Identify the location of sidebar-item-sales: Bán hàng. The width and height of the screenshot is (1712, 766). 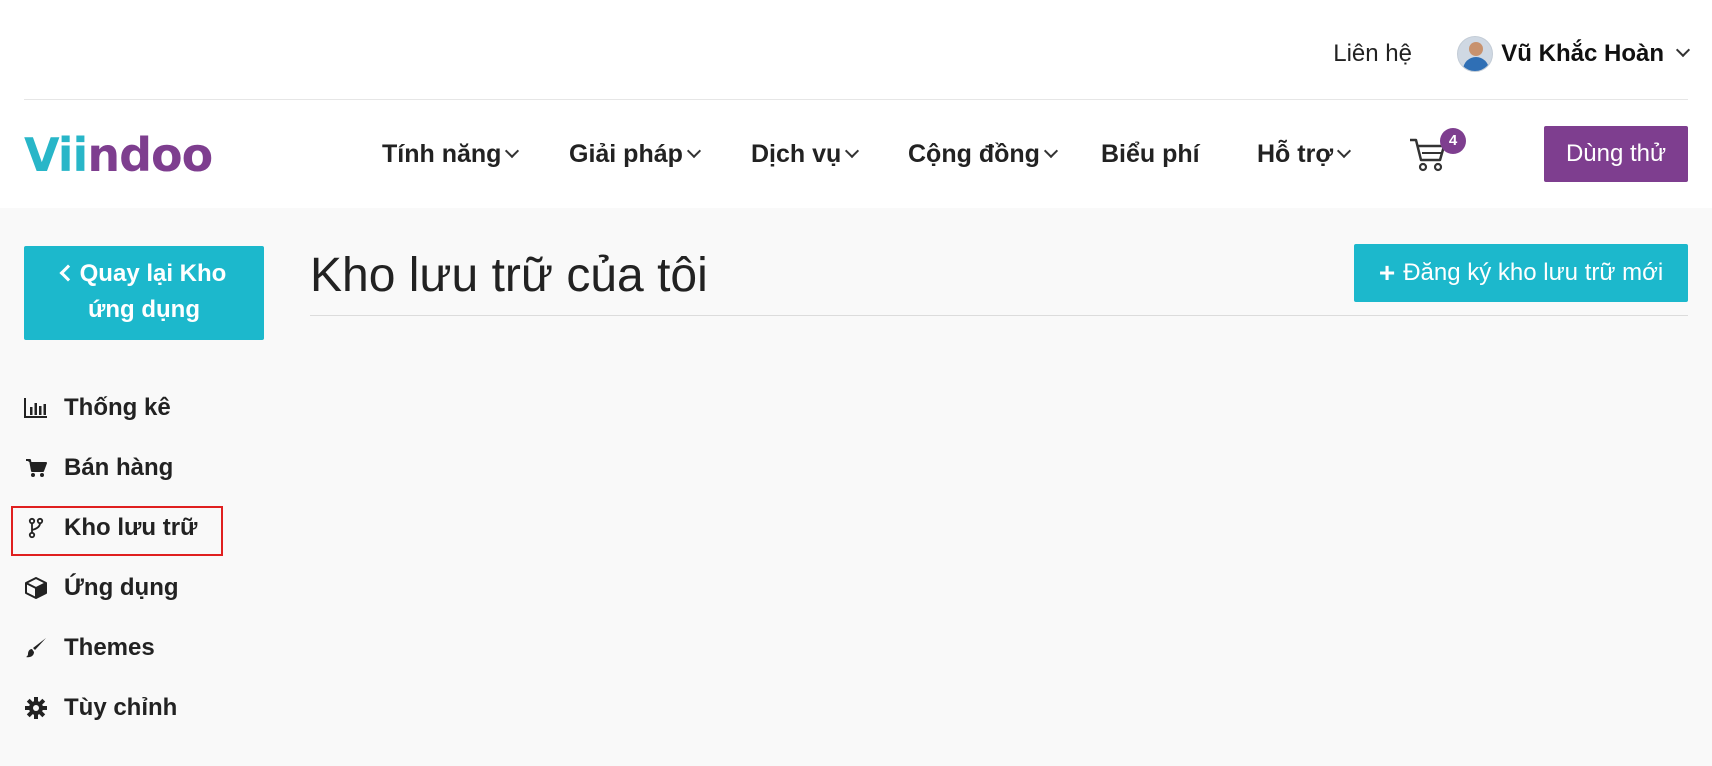
(134, 468).